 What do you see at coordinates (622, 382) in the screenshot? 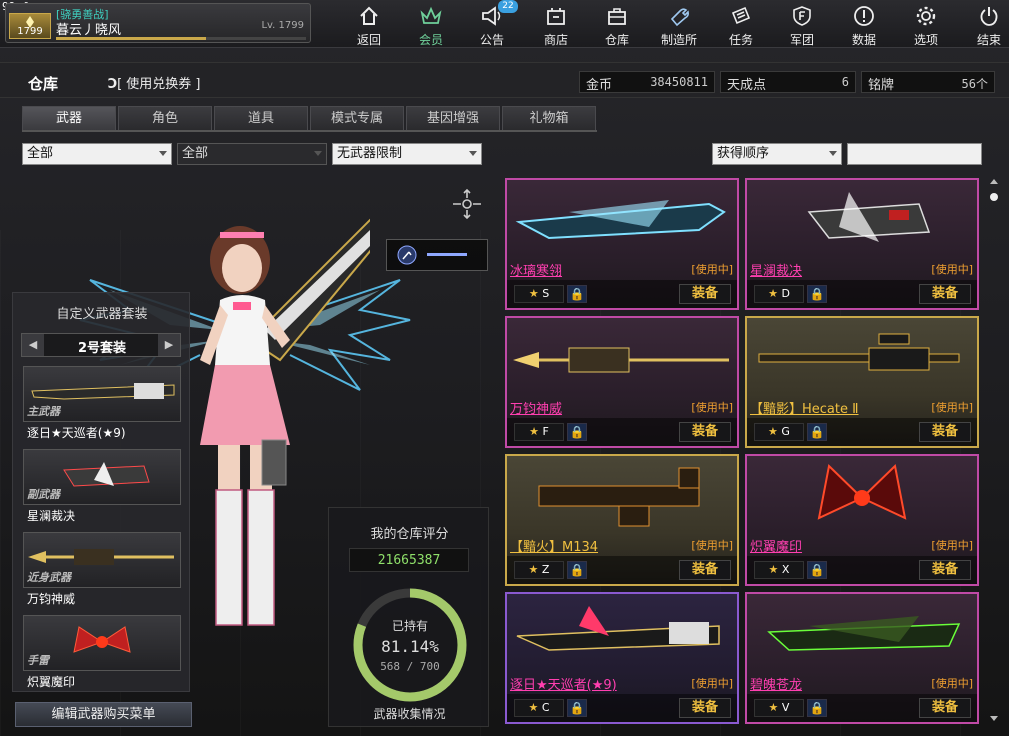
I see `item-card: 万钧神威 [使用中] ★ F 🔒 装备` at bounding box center [622, 382].